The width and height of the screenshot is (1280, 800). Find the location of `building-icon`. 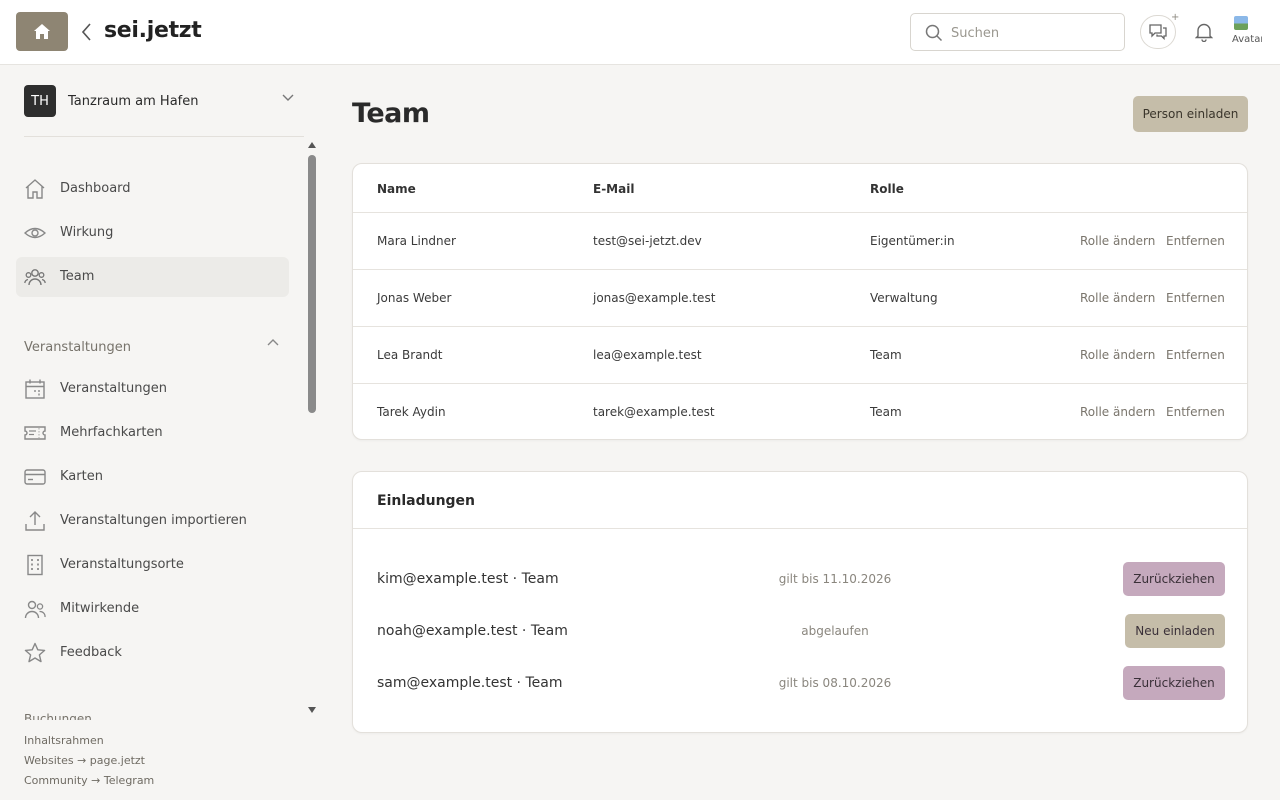

building-icon is located at coordinates (35, 565).